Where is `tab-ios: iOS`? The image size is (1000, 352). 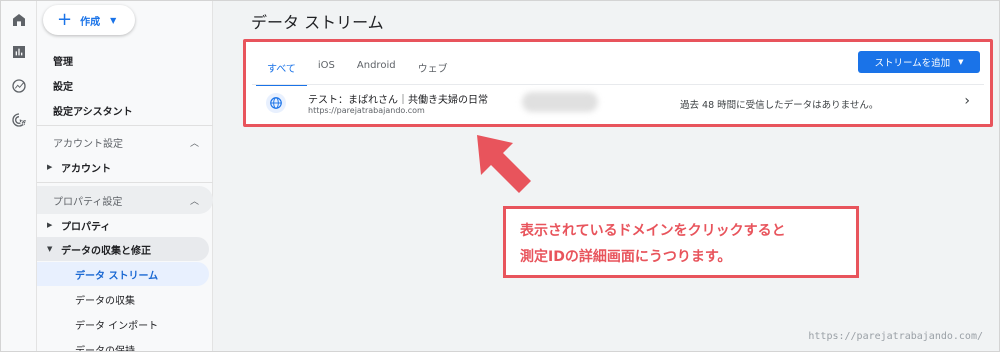
tab-ios: iOS is located at coordinates (326, 69).